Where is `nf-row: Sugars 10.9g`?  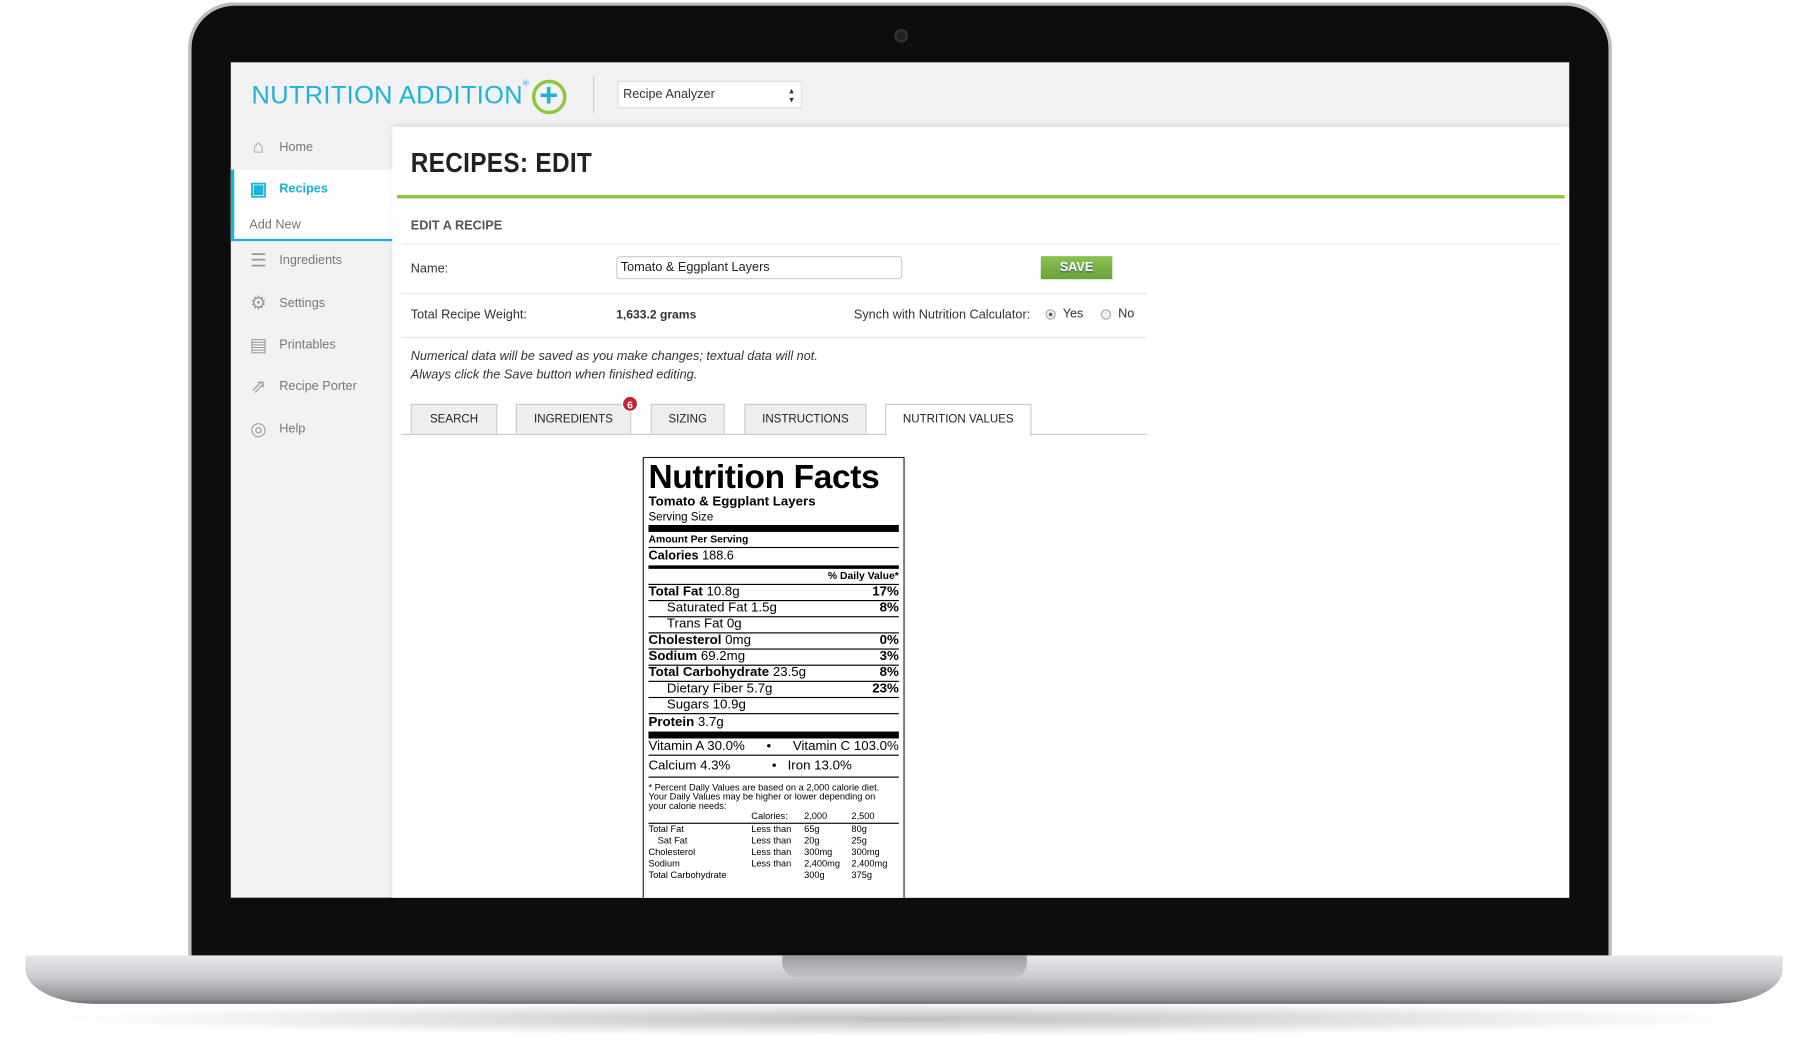 nf-row: Sugars 10.9g is located at coordinates (773, 706).